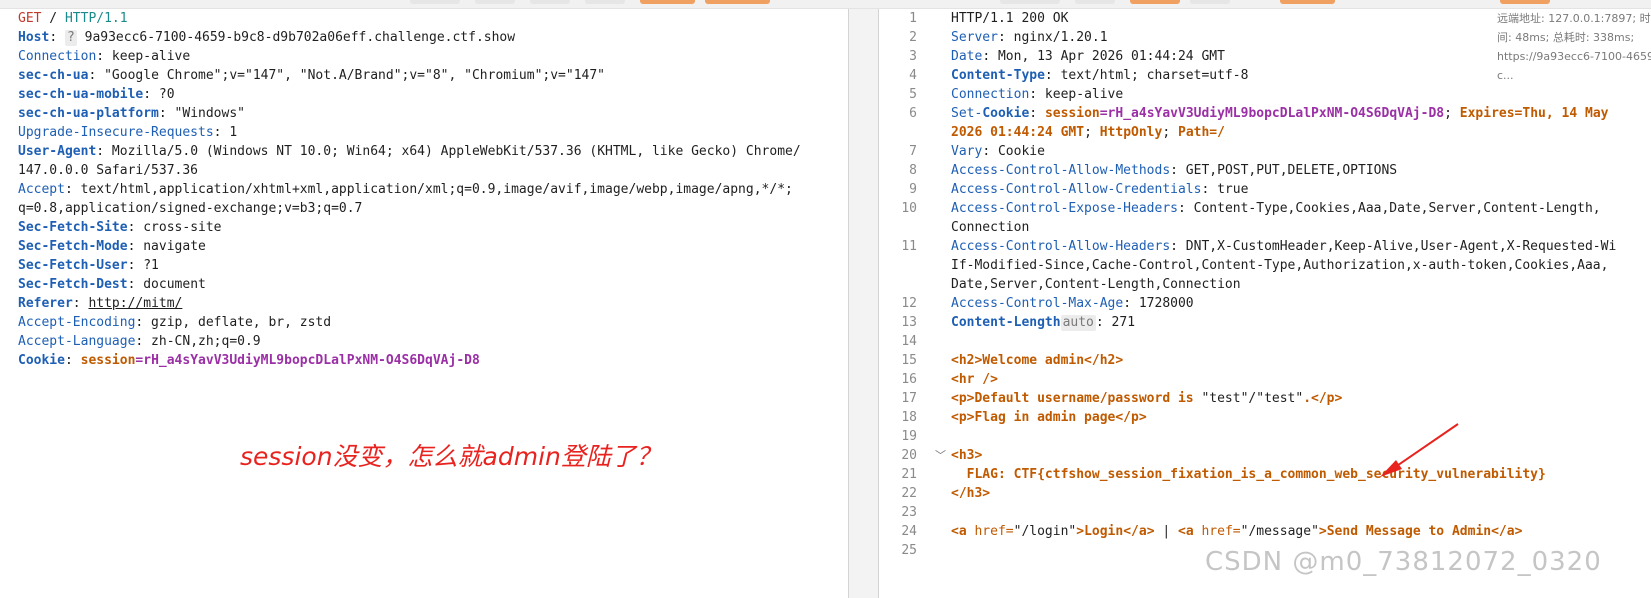 Image resolution: width=1651 pixels, height=598 pixels. What do you see at coordinates (1403, 562) in the screenshot?
I see `watermark: CSDN @m0_73812072_0320` at bounding box center [1403, 562].